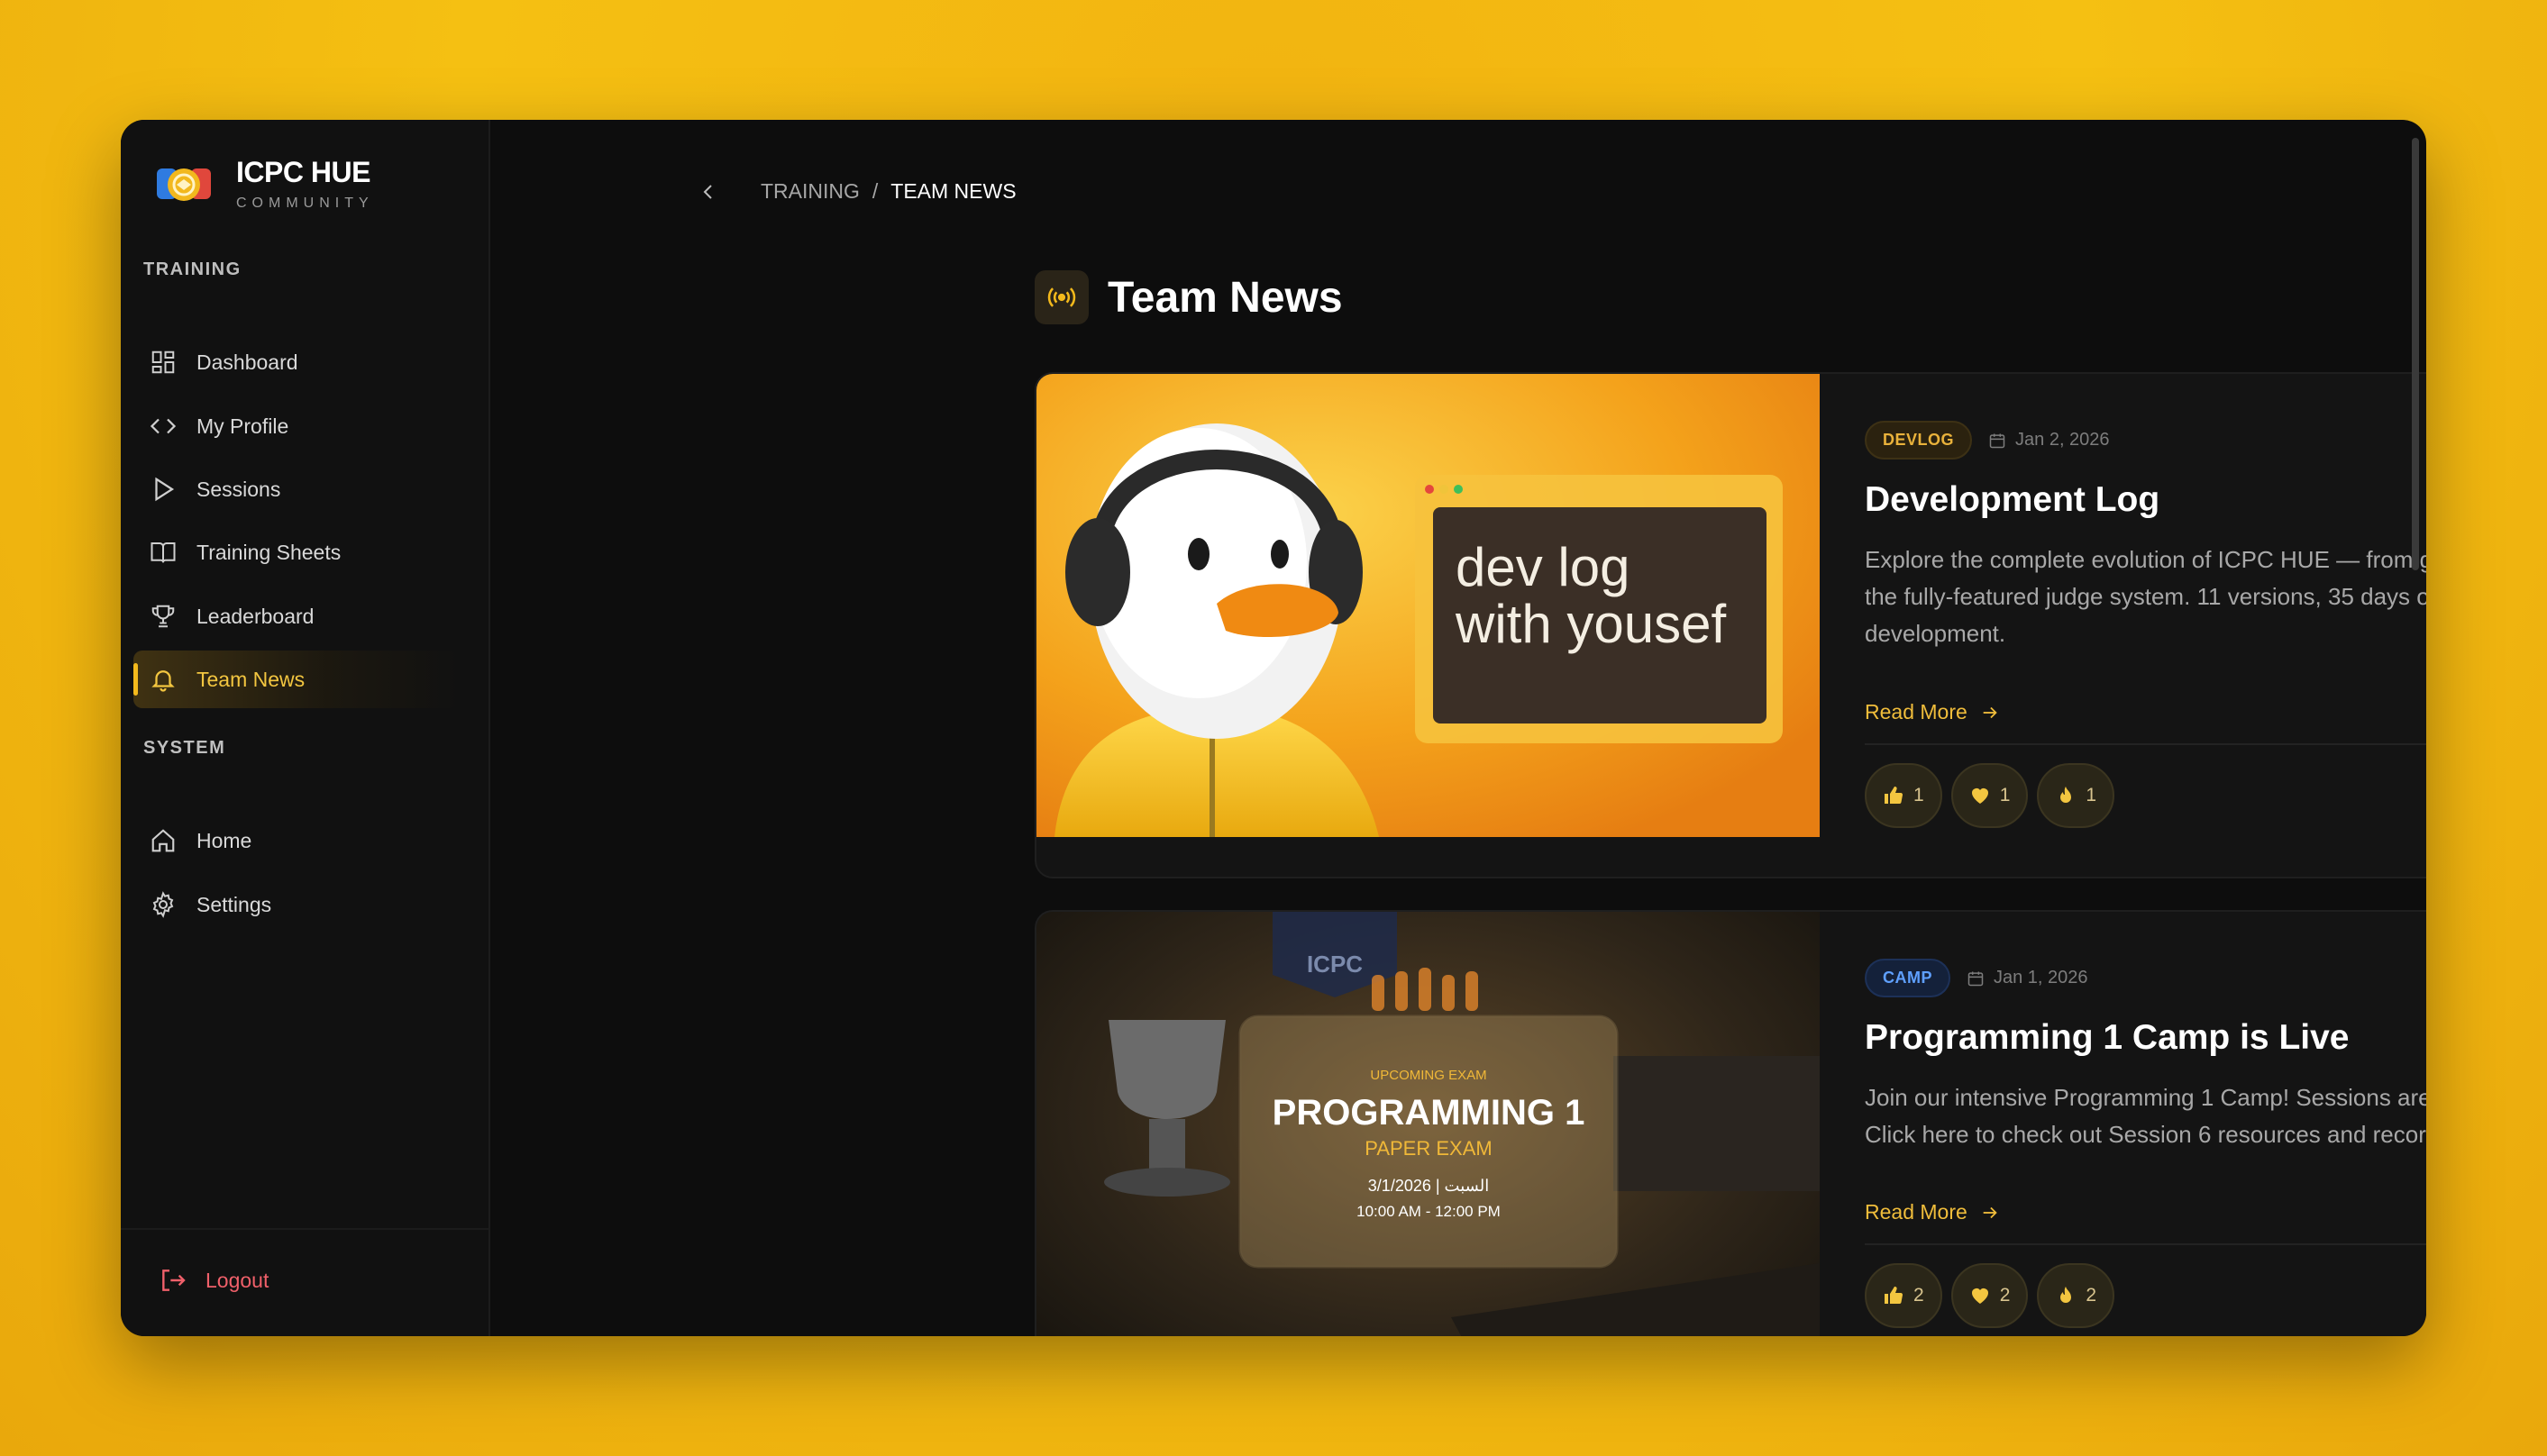 This screenshot has height=1456, width=2547. What do you see at coordinates (1903, 796) in the screenshot?
I see `like-reaction-button: 1` at bounding box center [1903, 796].